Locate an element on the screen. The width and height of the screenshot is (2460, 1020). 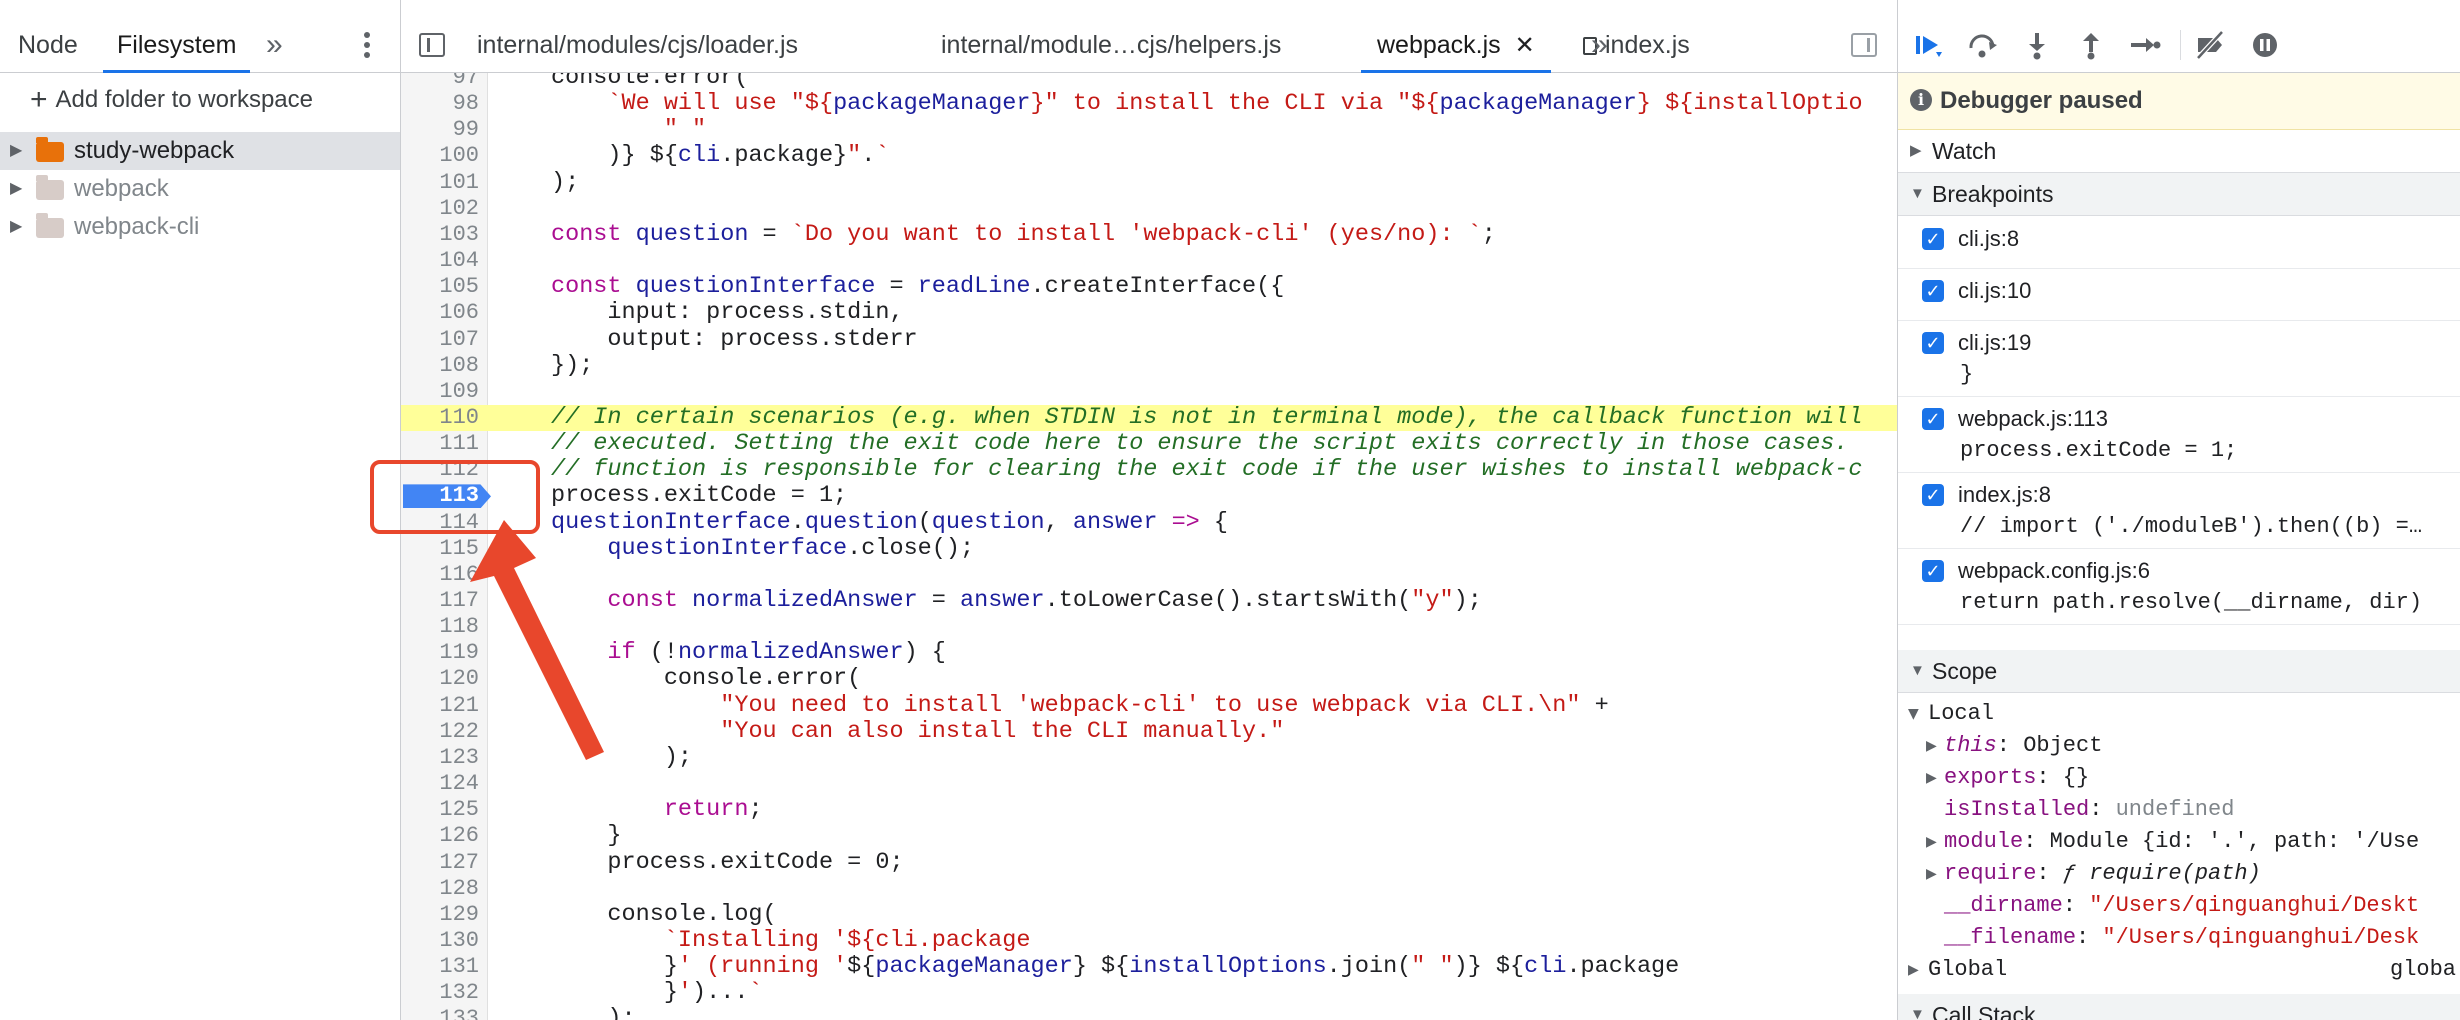
line-number: 119 is located at coordinates (440, 653).